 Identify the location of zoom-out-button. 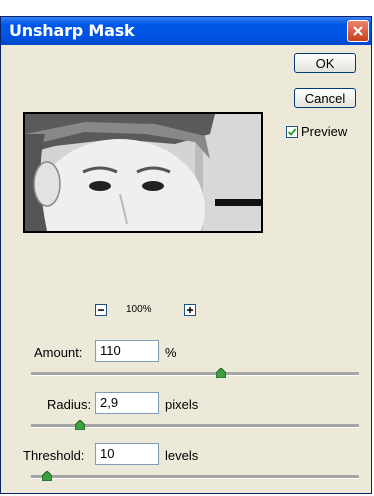
(101, 310).